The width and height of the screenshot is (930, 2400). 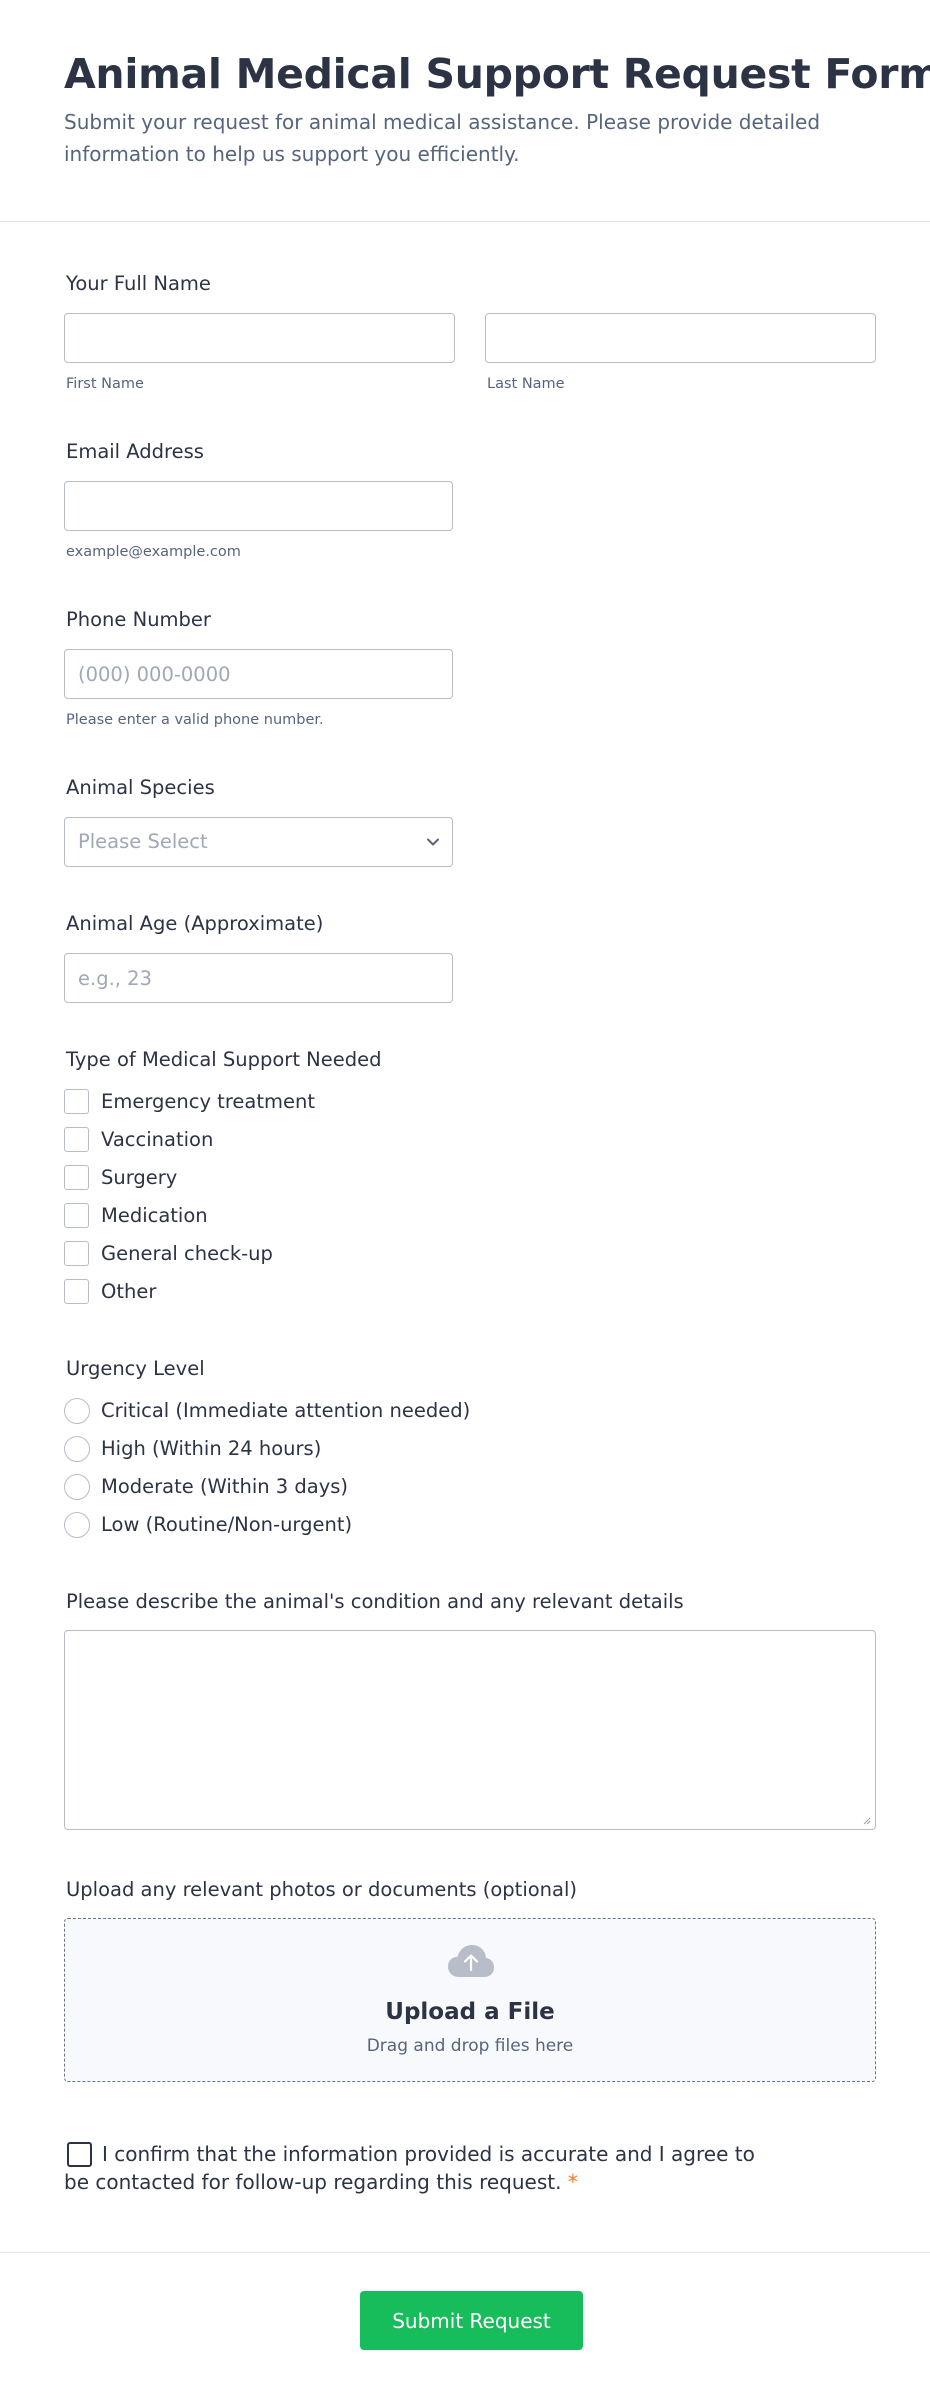 I want to click on first-name-input, so click(x=259, y=338).